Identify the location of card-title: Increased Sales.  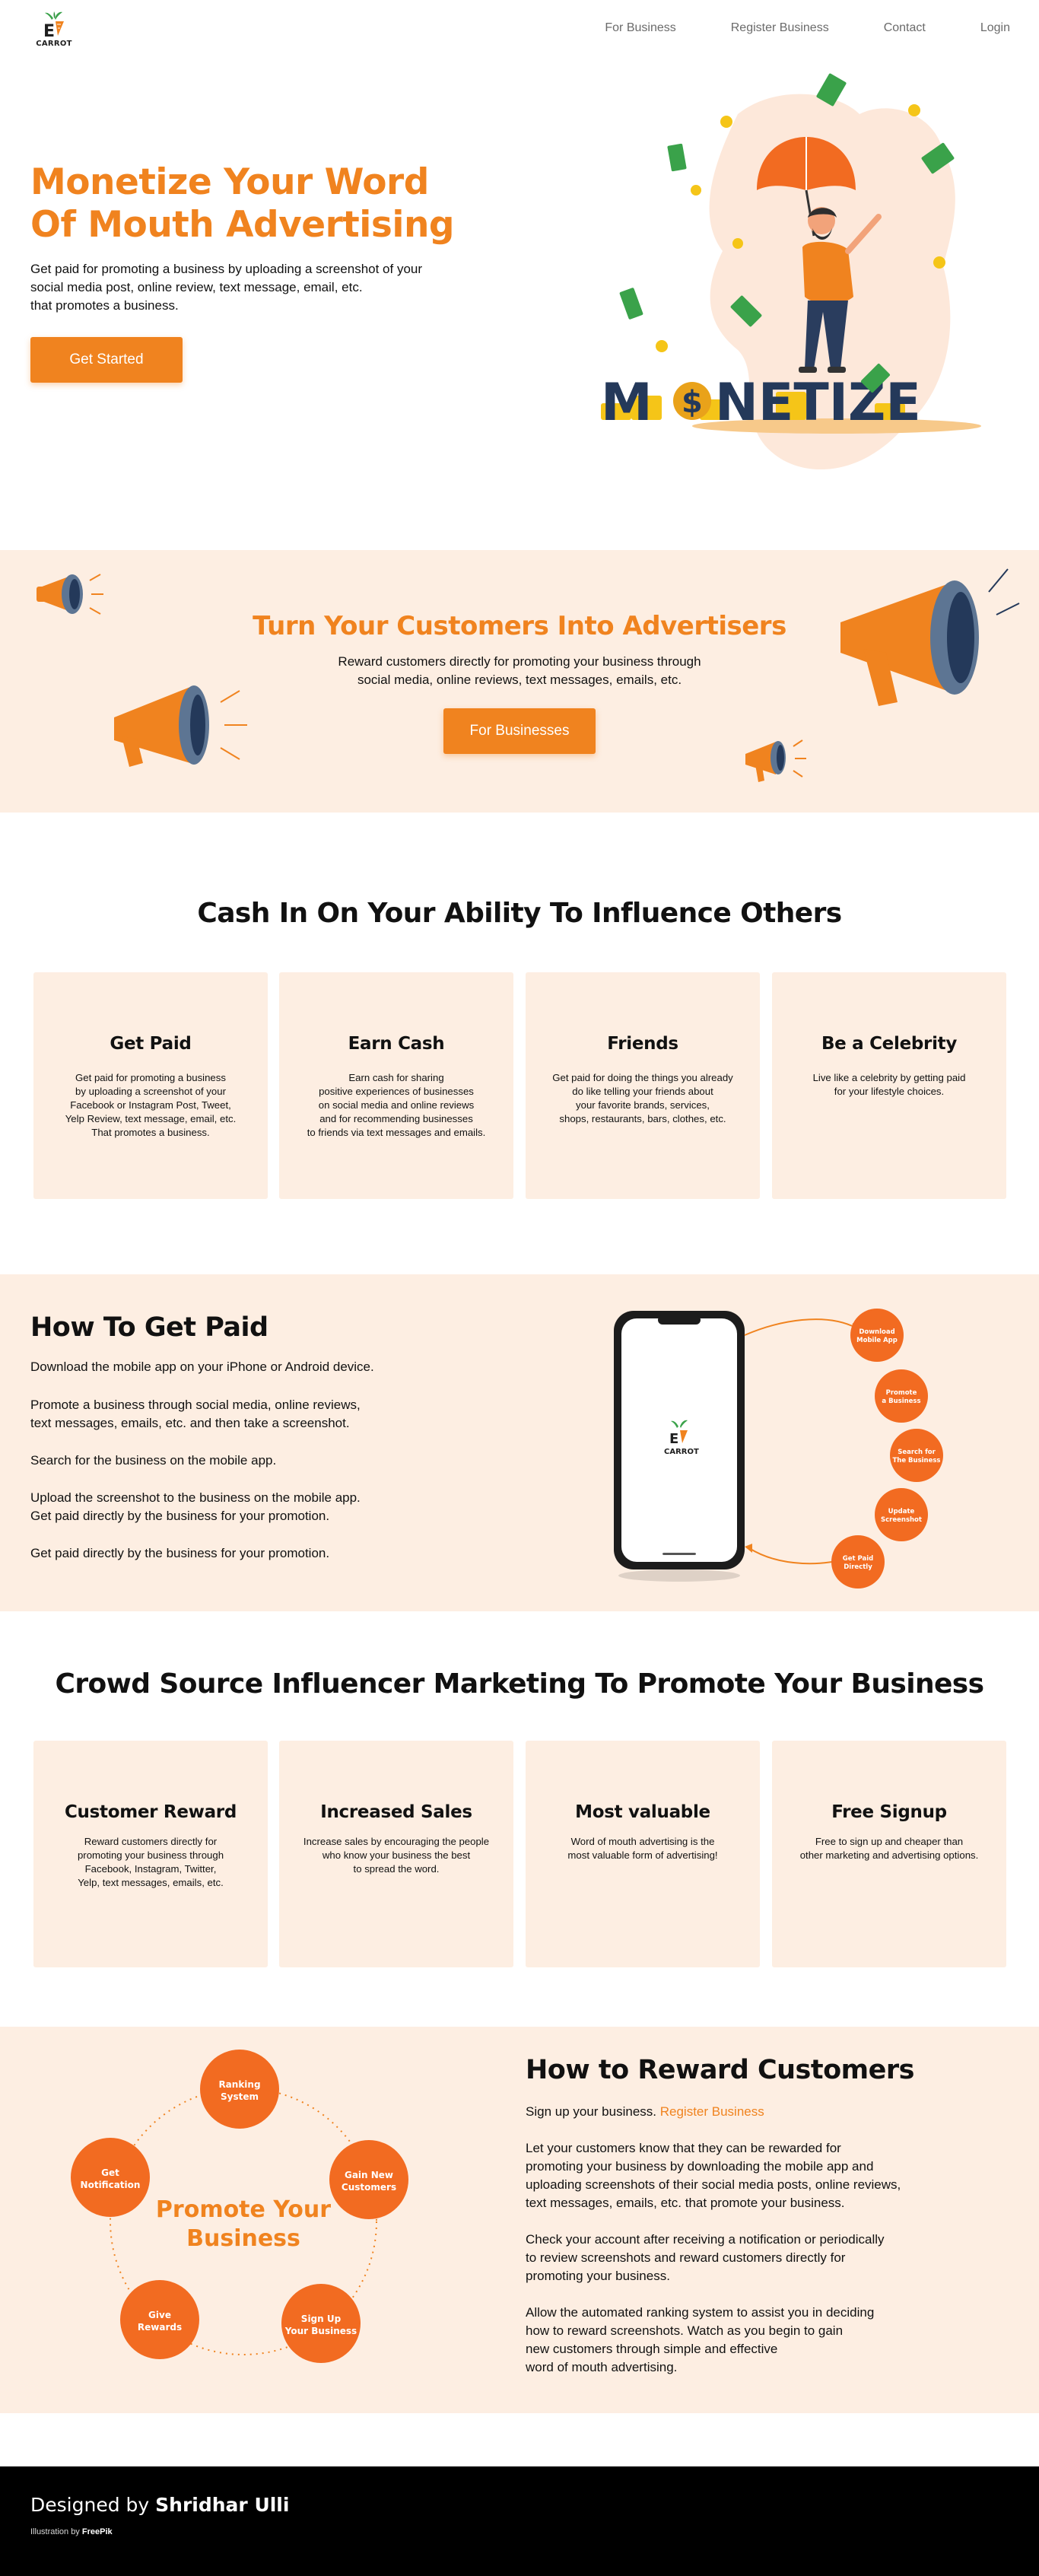
(396, 1812).